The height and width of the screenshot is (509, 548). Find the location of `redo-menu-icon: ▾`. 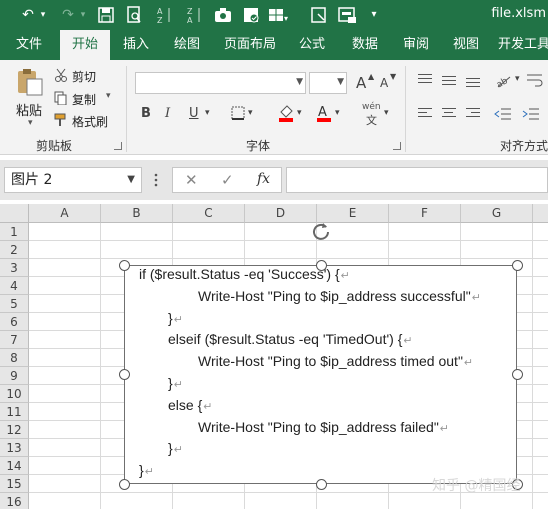

redo-menu-icon: ▾ is located at coordinates (83, 15).